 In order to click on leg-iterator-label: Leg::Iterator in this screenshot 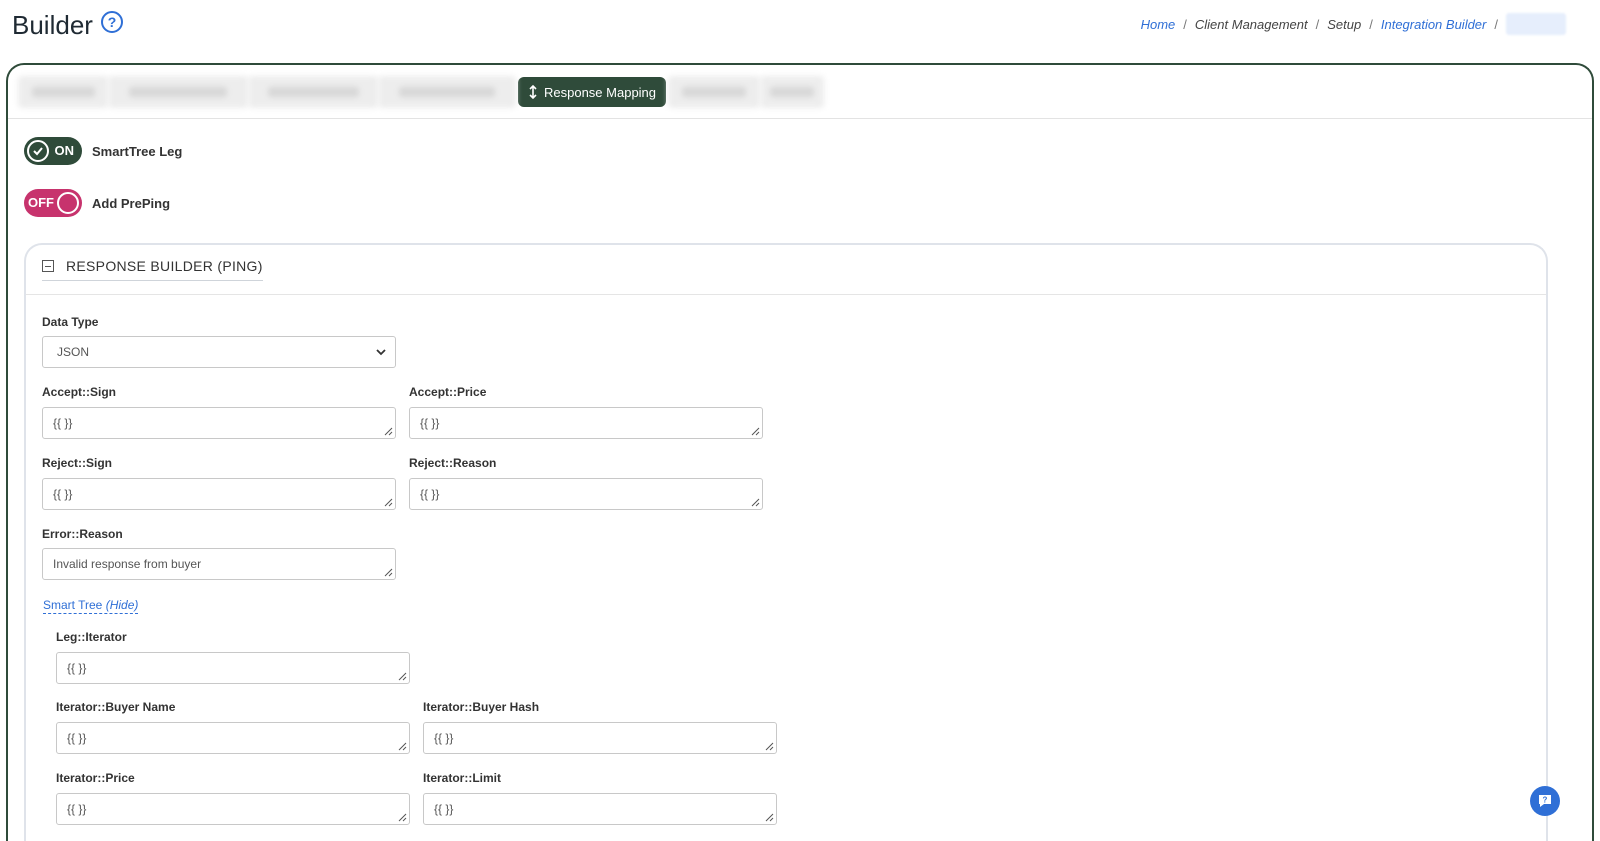, I will do `click(91, 637)`.